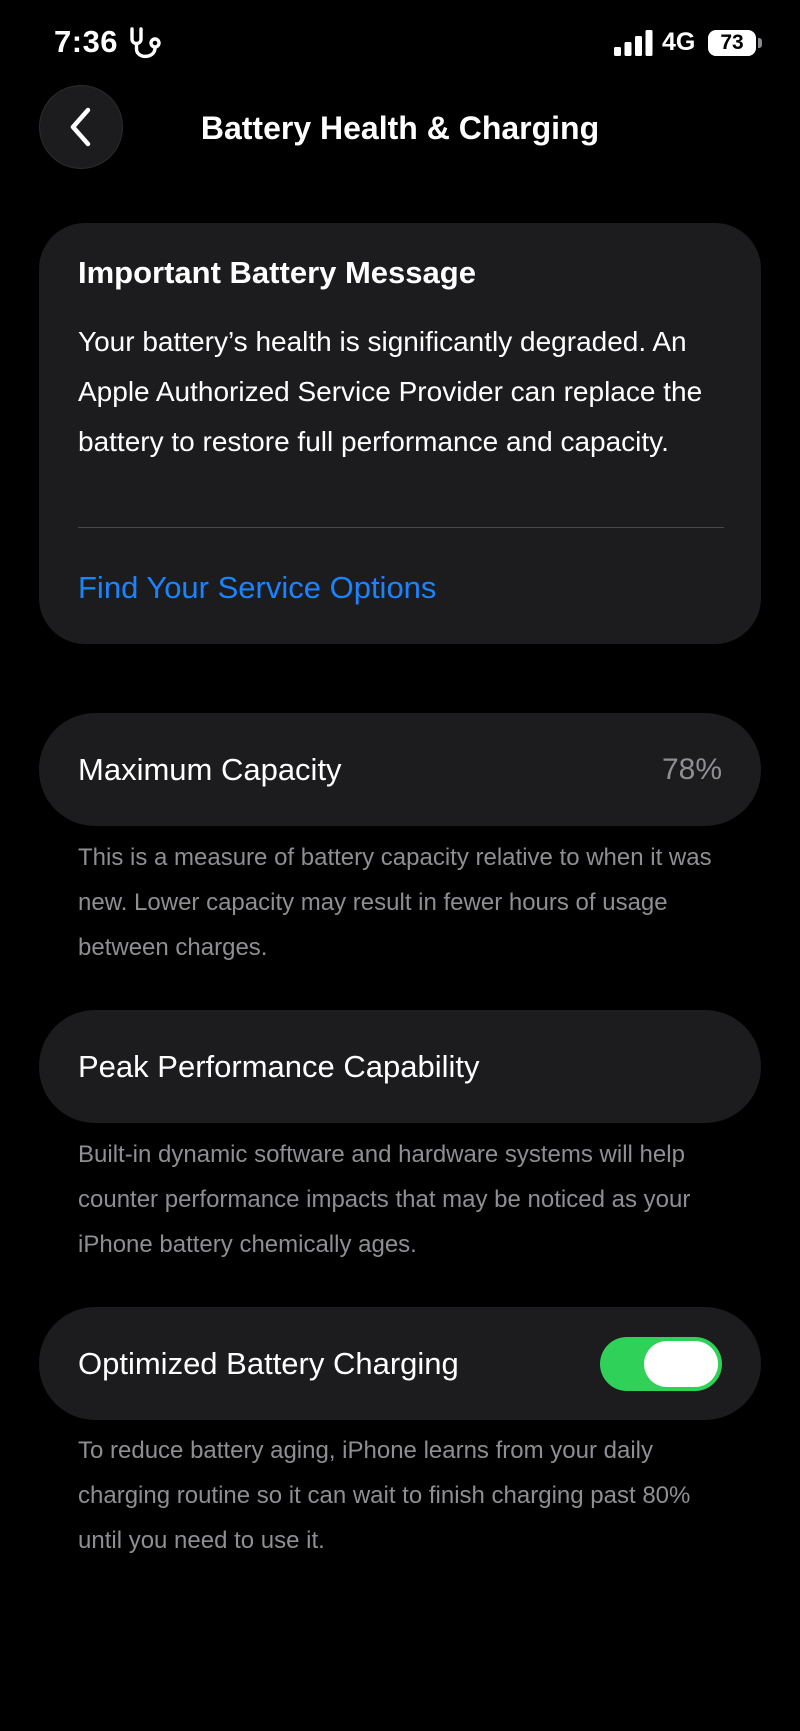  I want to click on message-title: Important Battery Message, so click(277, 272).